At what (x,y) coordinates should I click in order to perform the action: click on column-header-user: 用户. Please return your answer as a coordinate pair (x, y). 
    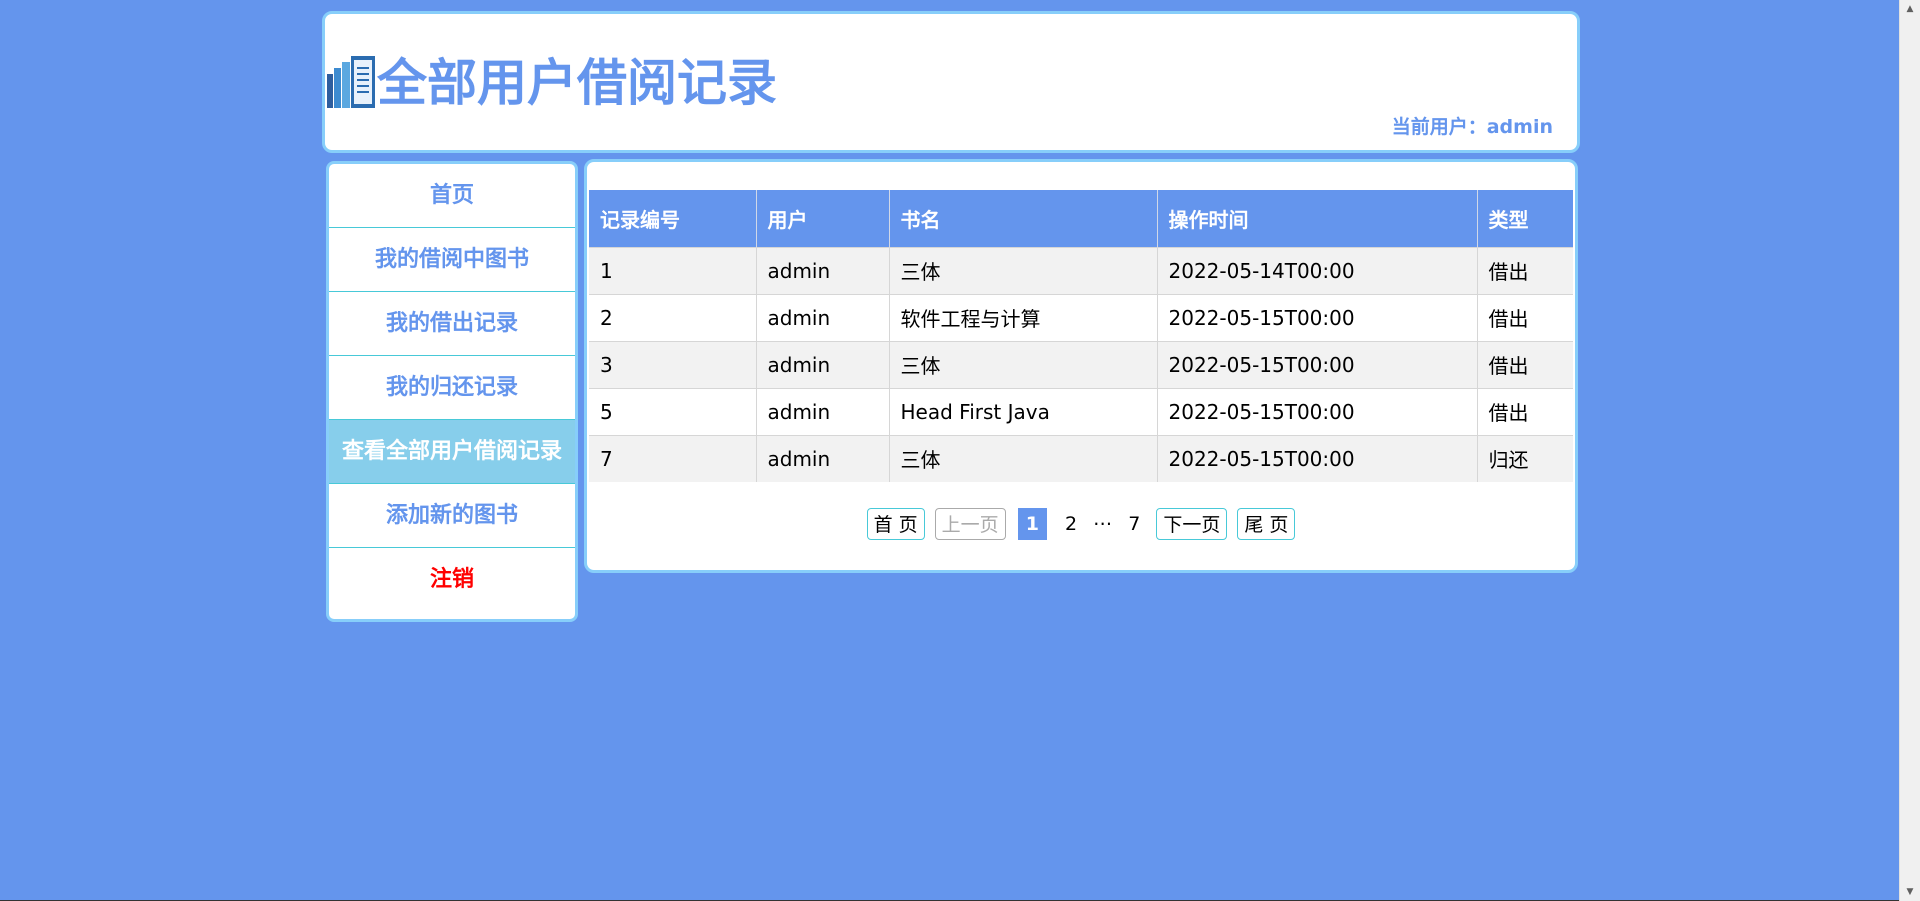
    Looking at the image, I should click on (823, 218).